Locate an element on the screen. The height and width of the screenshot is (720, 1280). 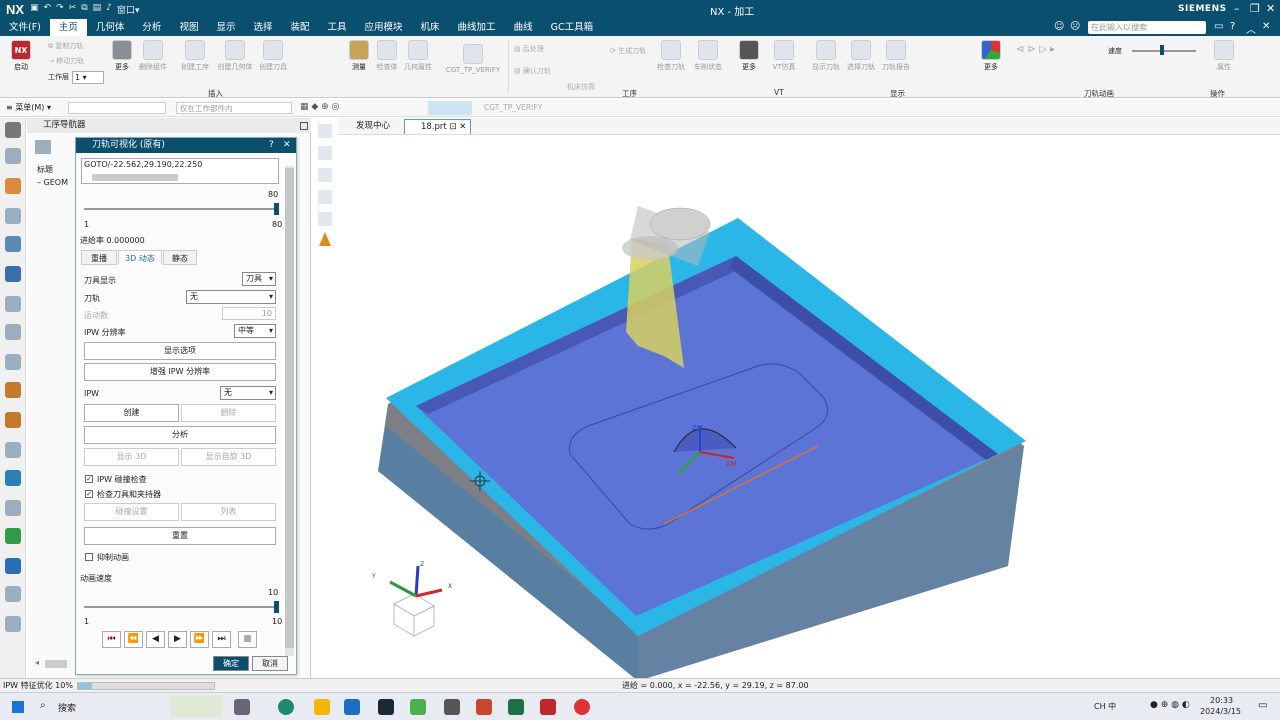
show-3d-button: 显示 3D is located at coordinates (131, 457).